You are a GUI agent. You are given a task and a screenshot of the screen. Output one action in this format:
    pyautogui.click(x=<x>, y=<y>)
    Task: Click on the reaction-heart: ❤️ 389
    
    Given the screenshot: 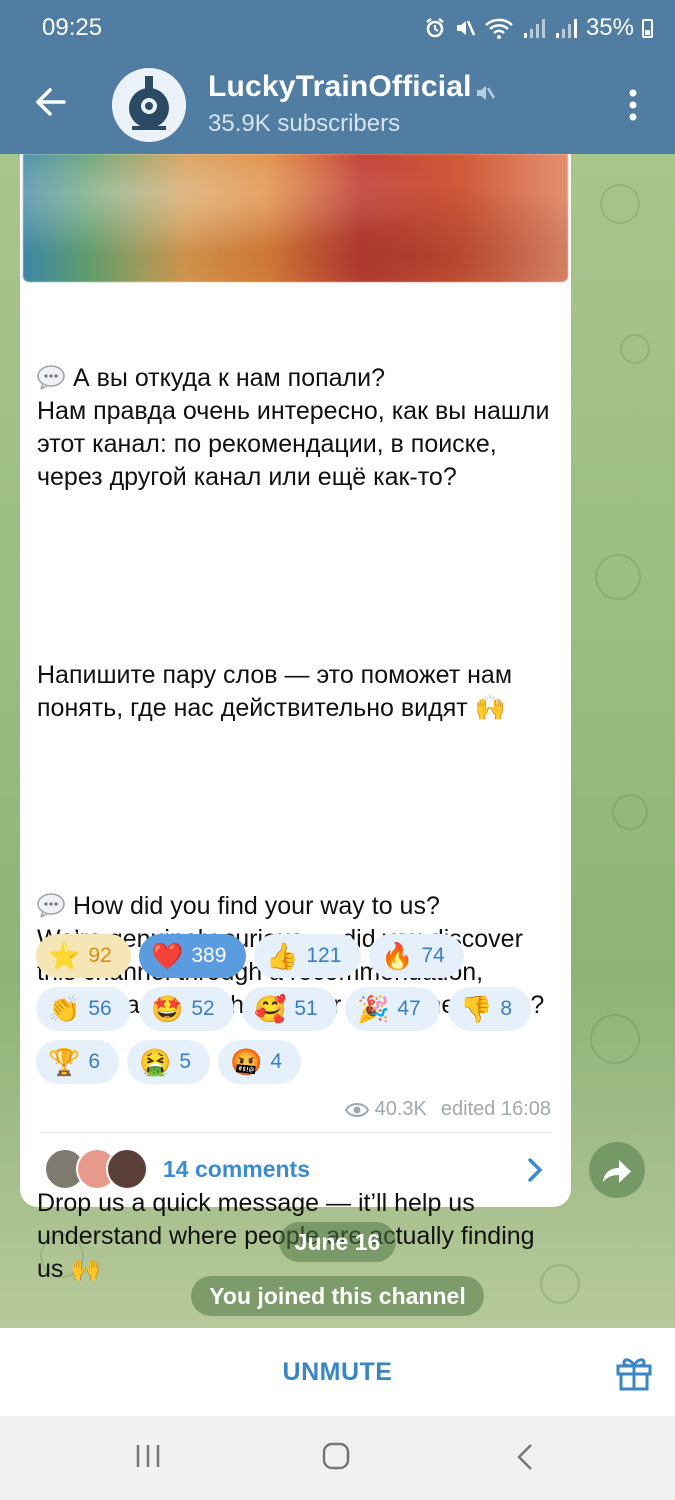 What is the action you would take?
    pyautogui.click(x=192, y=956)
    